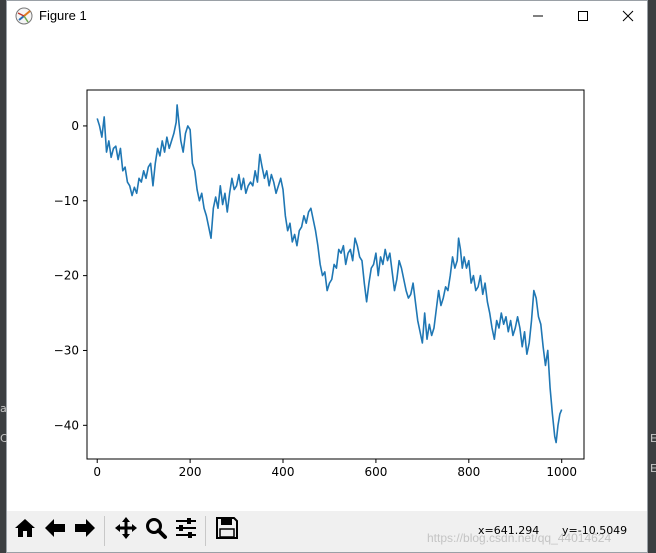 The height and width of the screenshot is (553, 656). I want to click on x-tick-label: 1000, so click(561, 472).